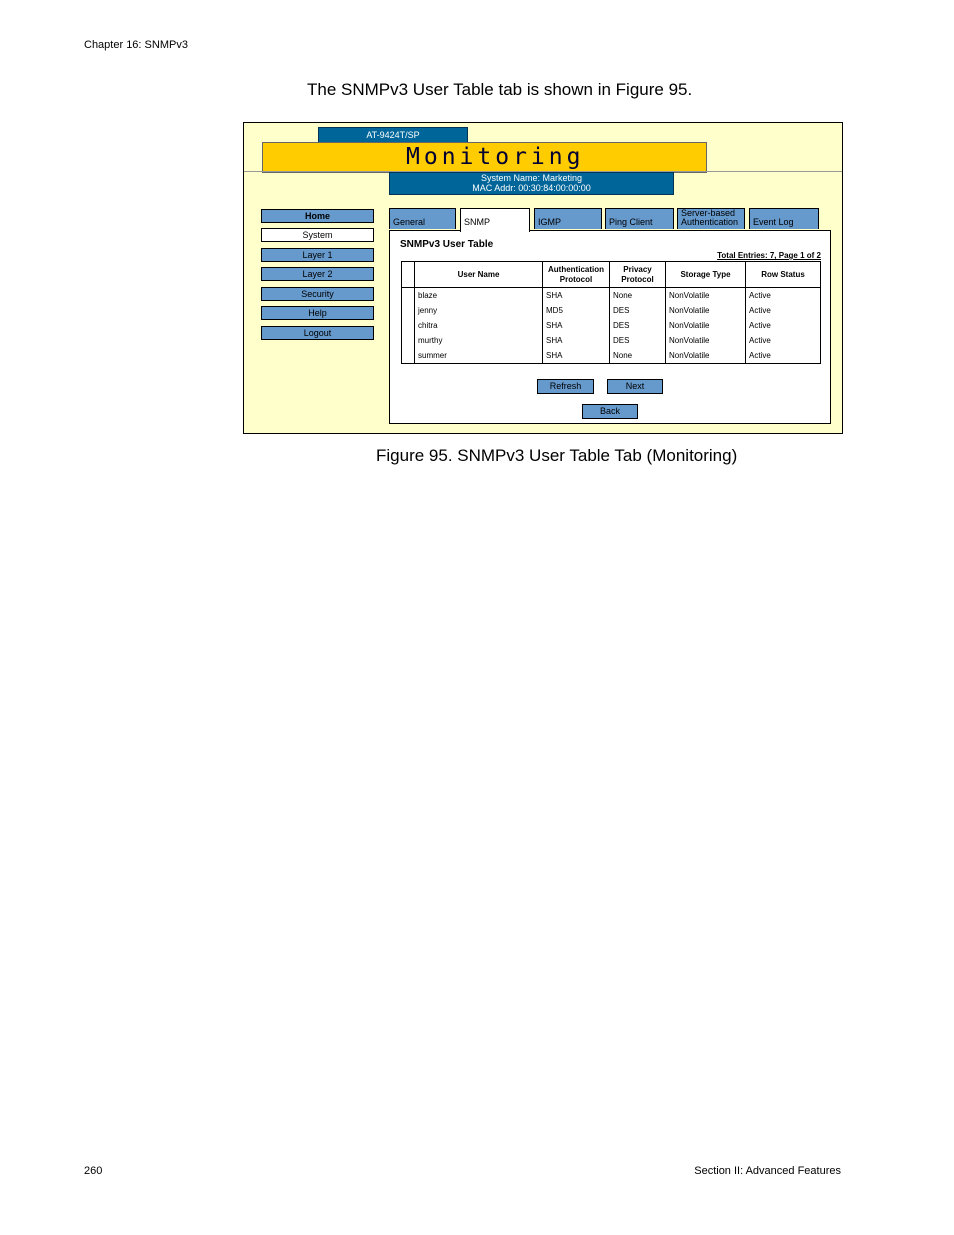  What do you see at coordinates (783, 274) in the screenshot?
I see `column-header: Row Status` at bounding box center [783, 274].